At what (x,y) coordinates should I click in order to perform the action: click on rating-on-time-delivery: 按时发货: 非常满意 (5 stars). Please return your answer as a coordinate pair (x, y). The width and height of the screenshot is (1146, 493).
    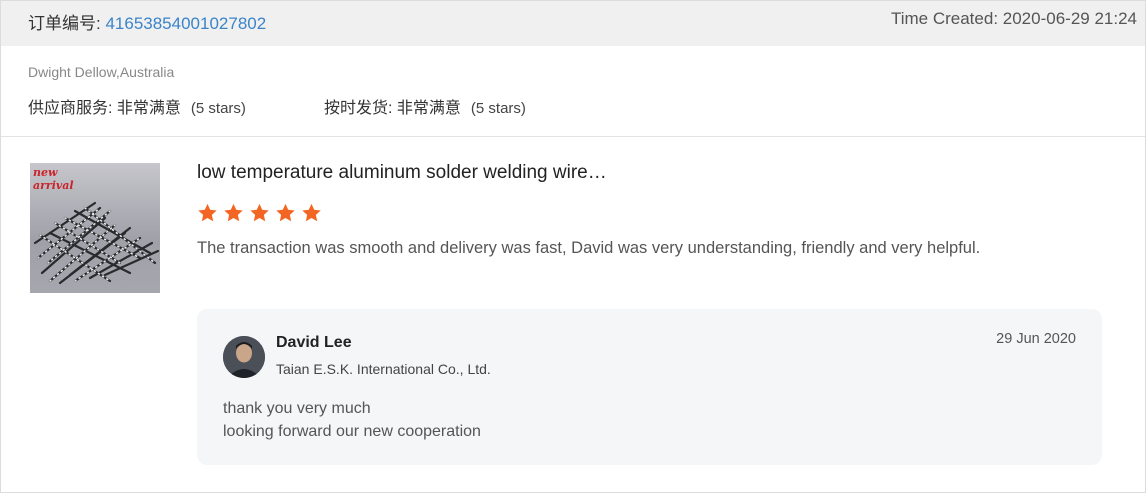
    Looking at the image, I should click on (425, 106).